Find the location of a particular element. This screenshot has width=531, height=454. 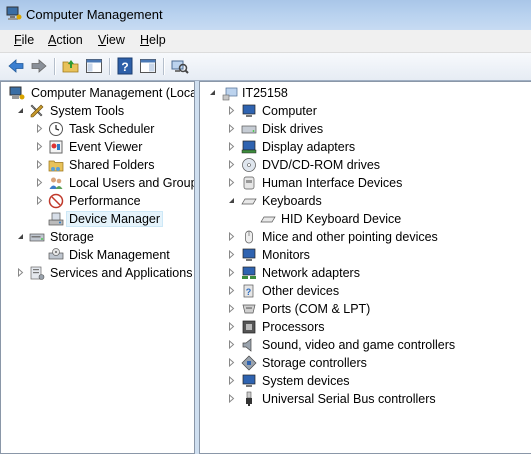

device-category-monitors: Monitors is located at coordinates (365, 255).